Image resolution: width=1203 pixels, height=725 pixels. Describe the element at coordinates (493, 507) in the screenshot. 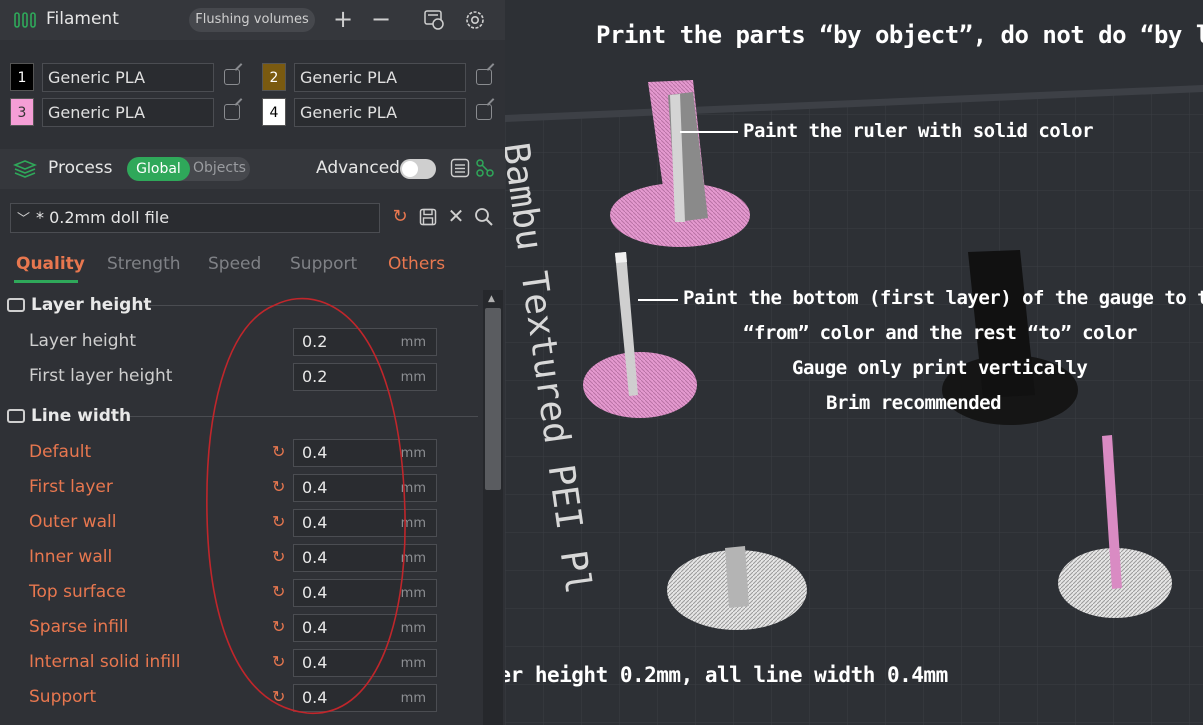

I see `settings-scrollbar: ▲` at that location.